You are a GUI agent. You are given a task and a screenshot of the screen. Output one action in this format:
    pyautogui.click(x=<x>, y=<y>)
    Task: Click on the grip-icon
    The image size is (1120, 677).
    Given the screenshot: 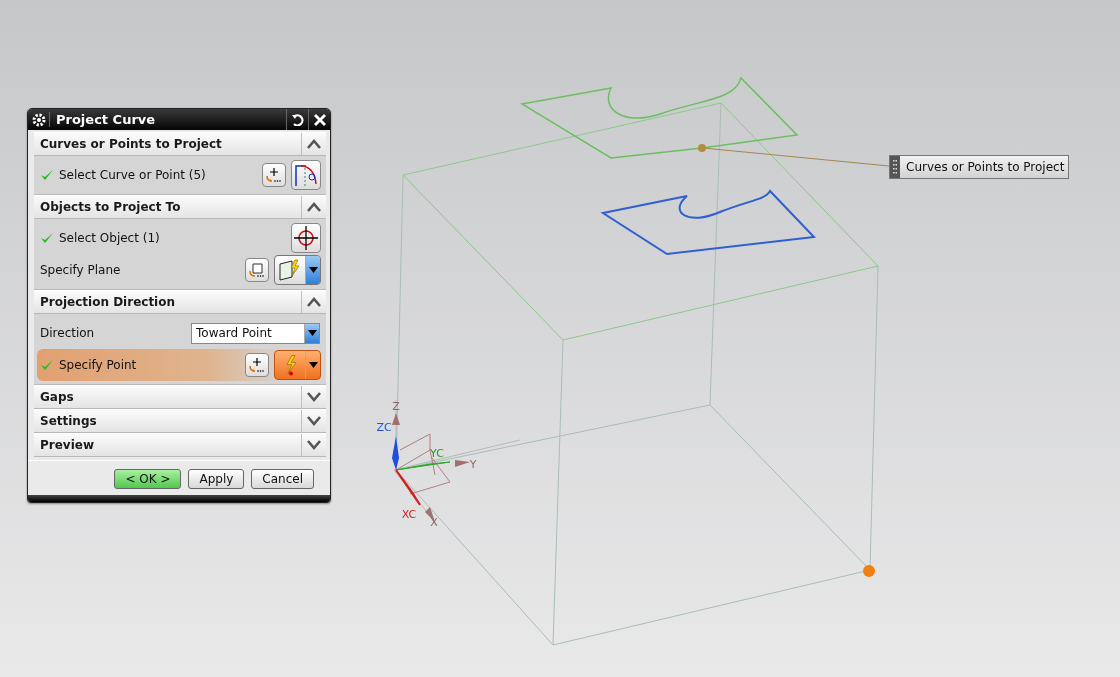 What is the action you would take?
    pyautogui.click(x=895, y=167)
    